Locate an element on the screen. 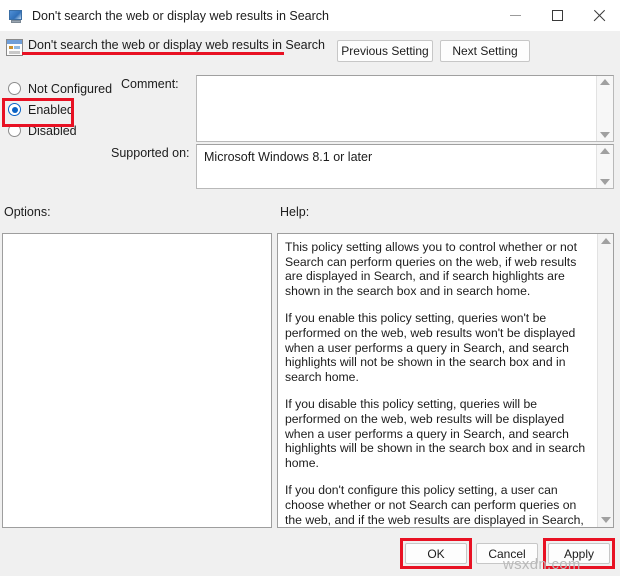 Image resolution: width=620 pixels, height=576 pixels. apply-button: Apply is located at coordinates (579, 553).